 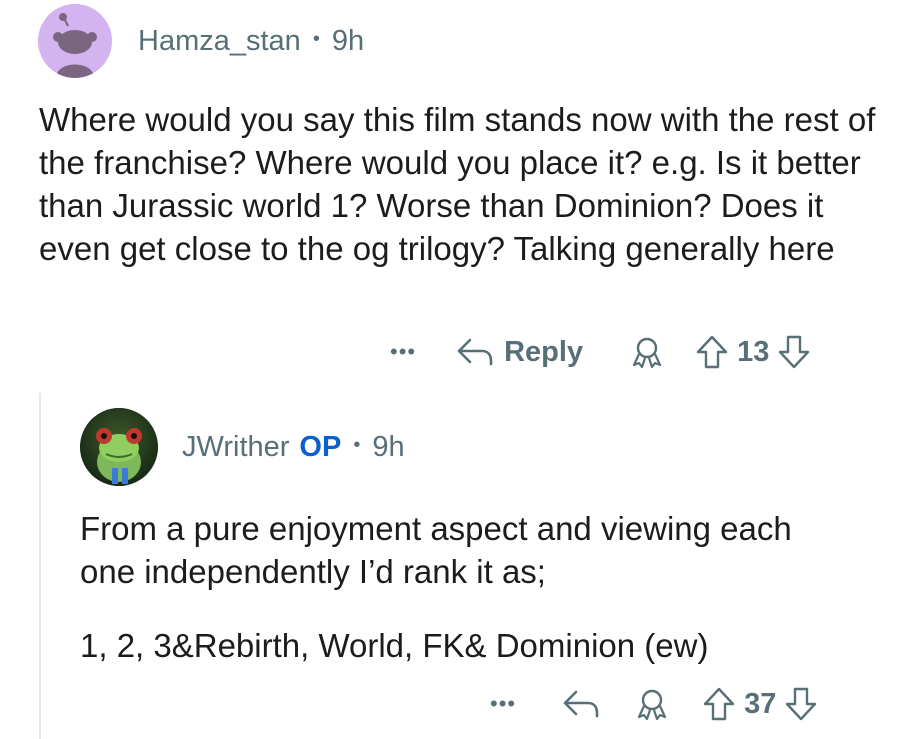 What do you see at coordinates (40, 566) in the screenshot?
I see `thread-line` at bounding box center [40, 566].